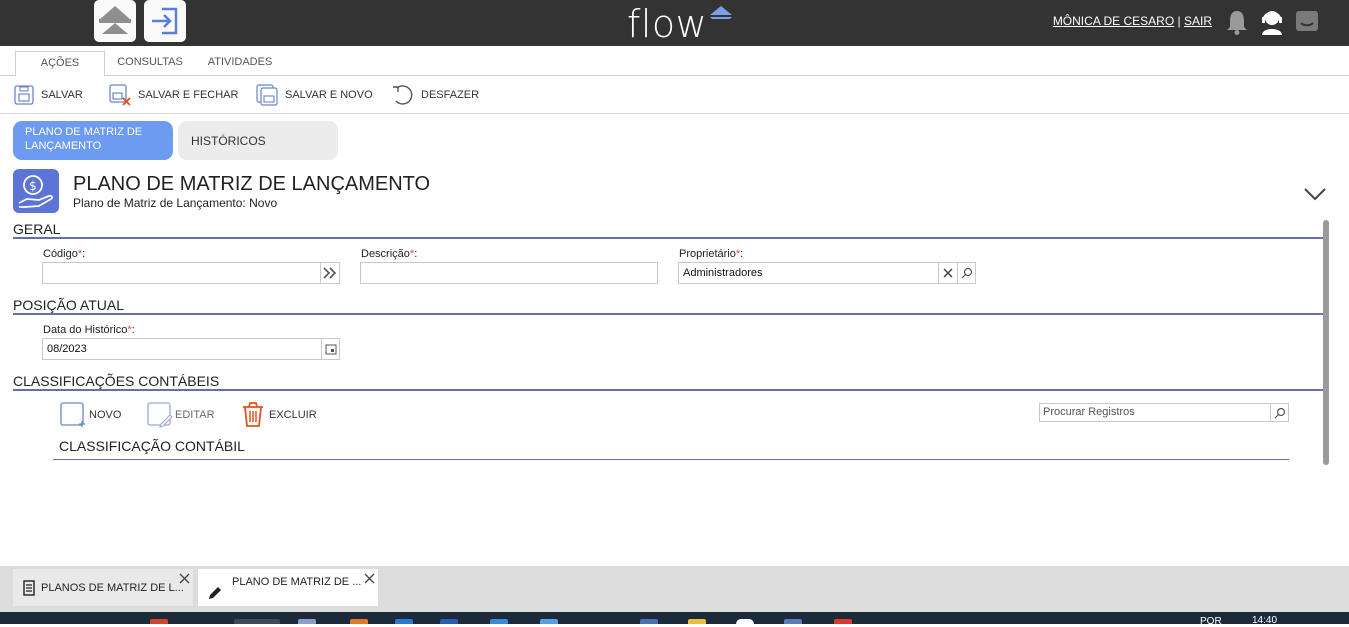  I want to click on description-label: Descrição*:, so click(389, 254).